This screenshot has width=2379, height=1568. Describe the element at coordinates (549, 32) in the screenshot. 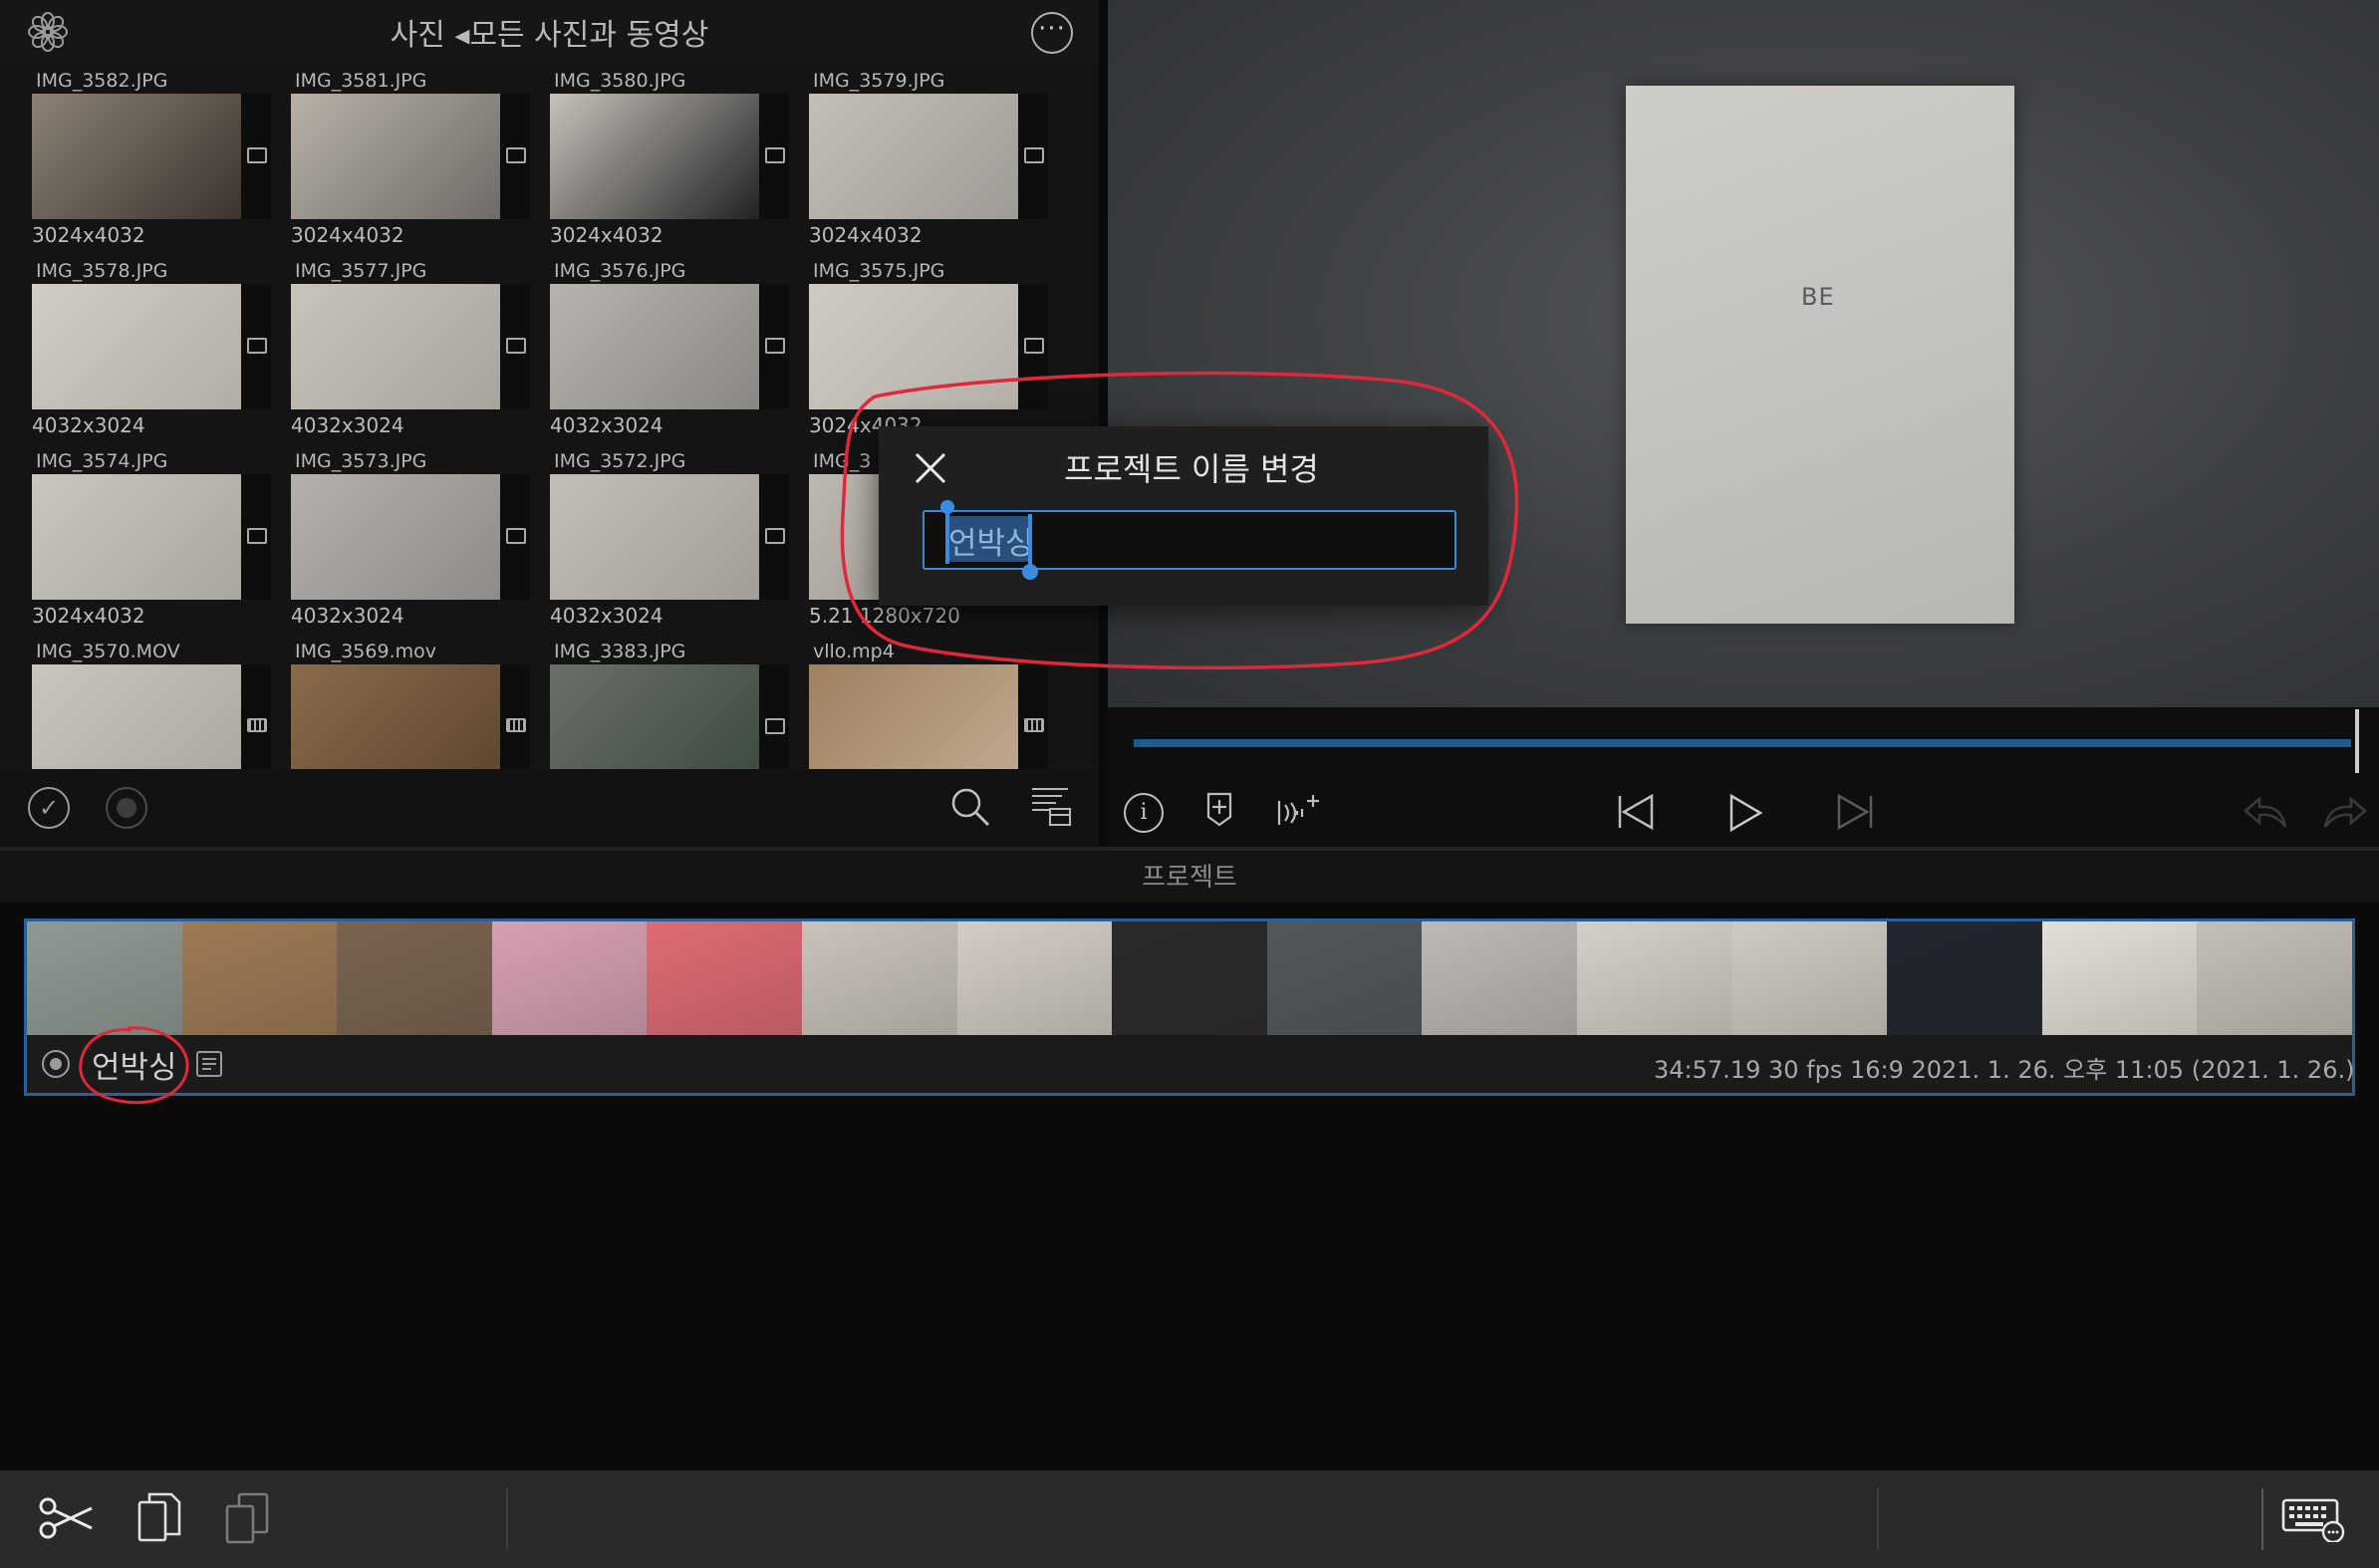

I see `browser-title: 사진 ◂모든 사진과 동영상` at that location.